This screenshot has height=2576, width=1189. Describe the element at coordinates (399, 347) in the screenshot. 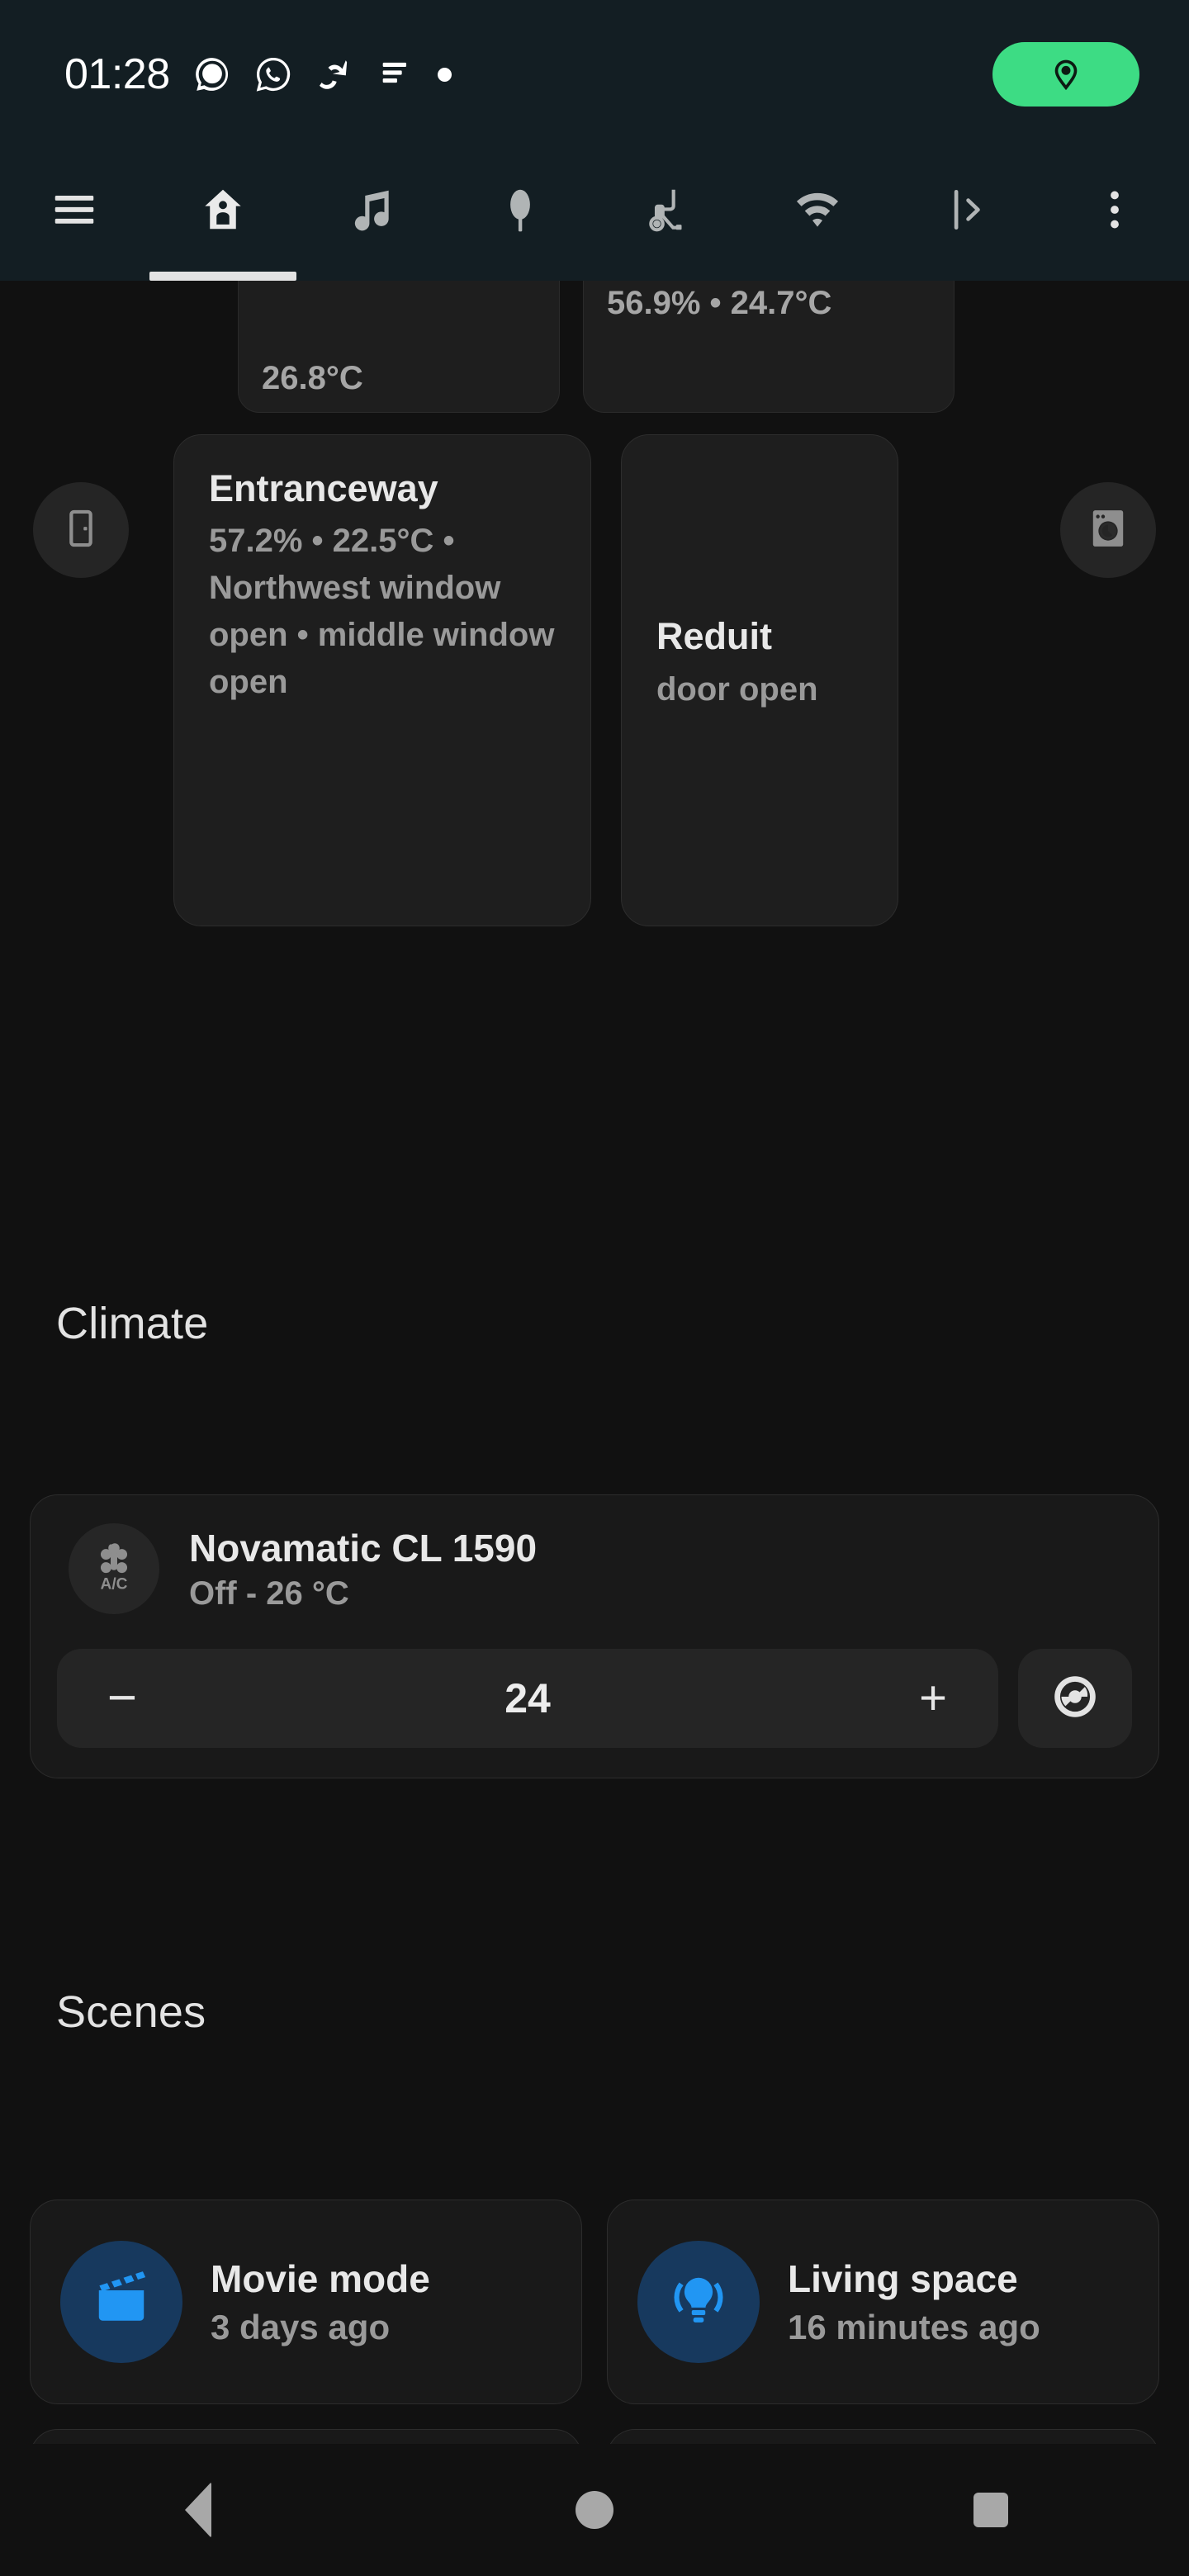

I see `area-card-clipped-1: 26.8°C` at that location.